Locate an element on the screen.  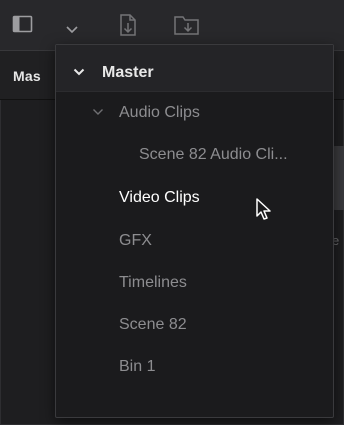
panel-layout-icon is located at coordinates (23, 26).